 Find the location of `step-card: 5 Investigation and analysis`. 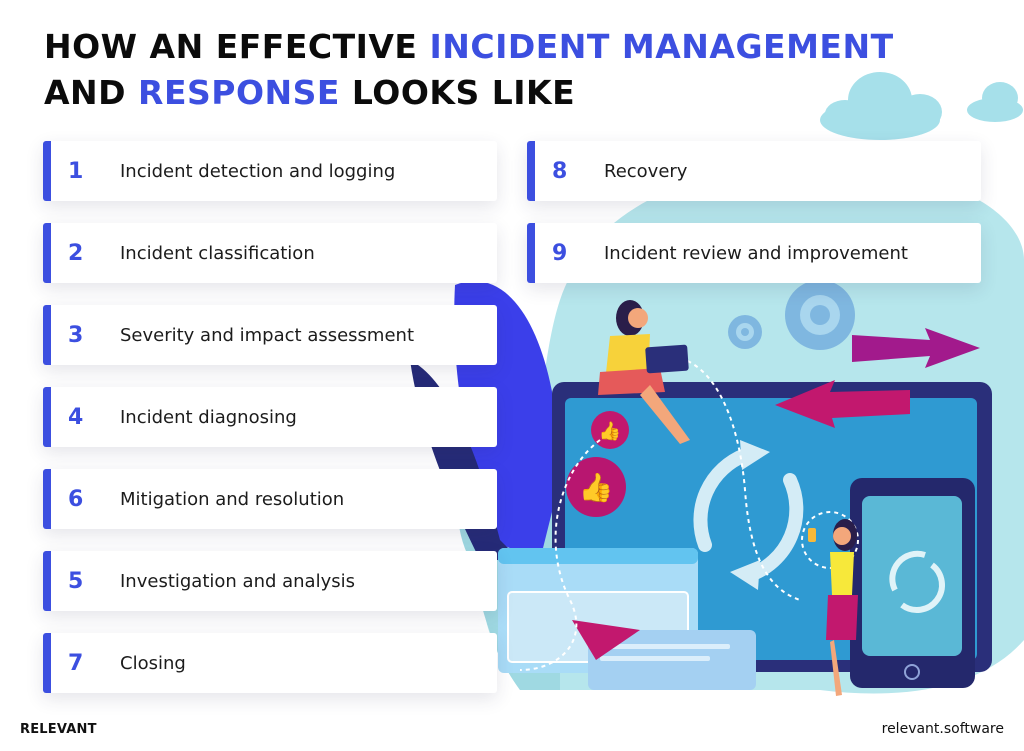

step-card: 5 Investigation and analysis is located at coordinates (270, 581).